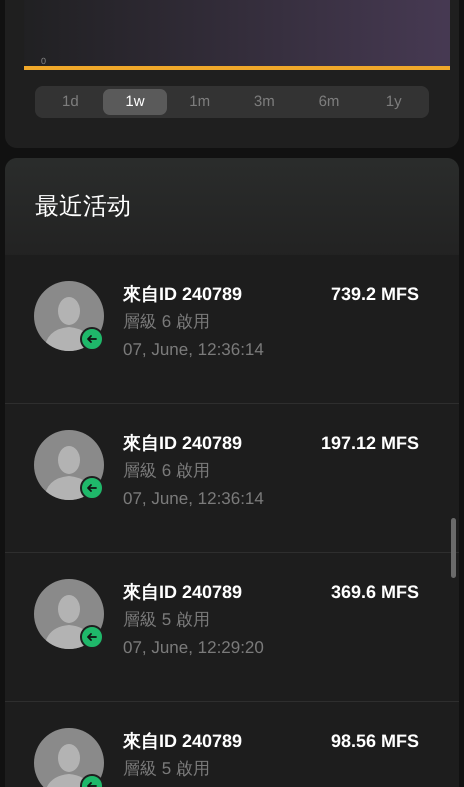 The width and height of the screenshot is (464, 787). Describe the element at coordinates (264, 102) in the screenshot. I see `range-tab: 3m` at that location.